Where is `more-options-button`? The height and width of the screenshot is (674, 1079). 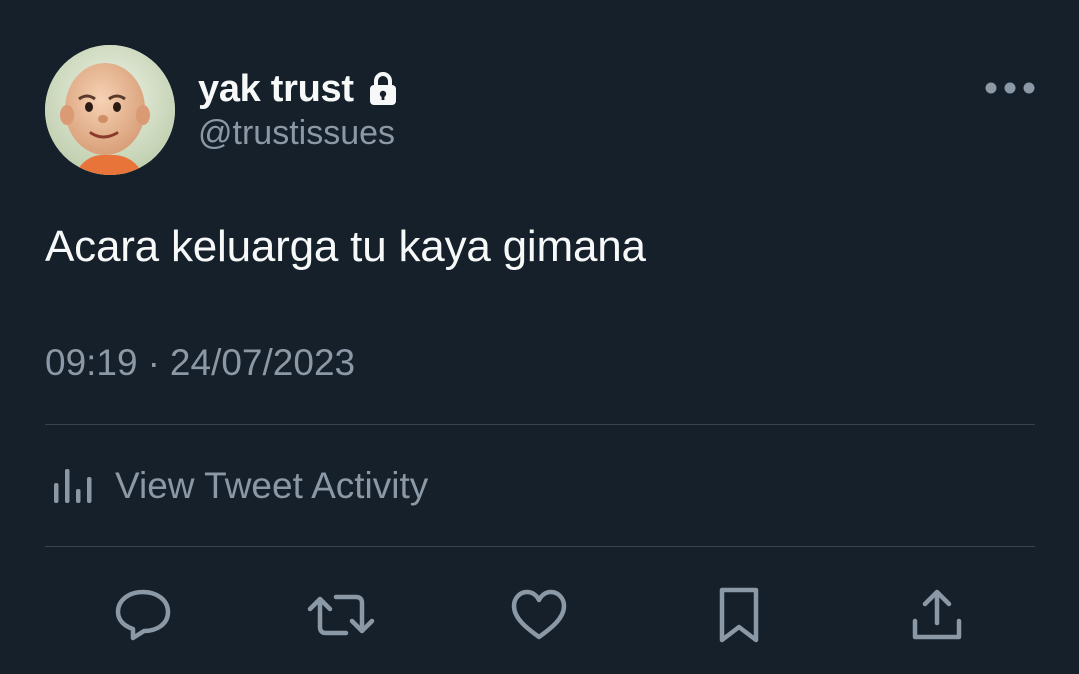 more-options-button is located at coordinates (1010, 88).